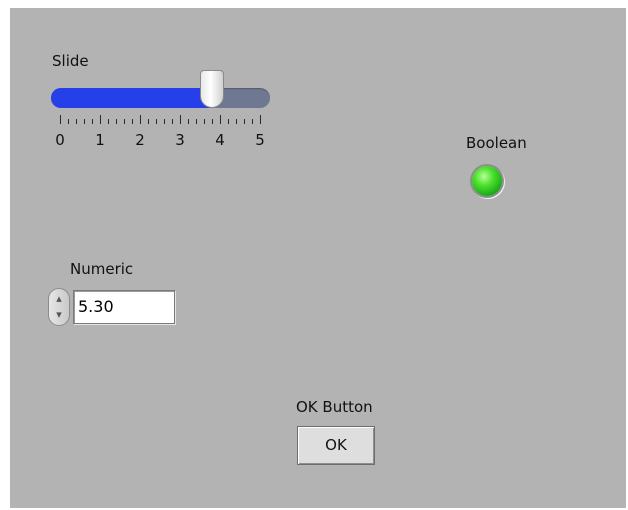  Describe the element at coordinates (180, 140) in the screenshot. I see `slide-scale-label: 3` at that location.